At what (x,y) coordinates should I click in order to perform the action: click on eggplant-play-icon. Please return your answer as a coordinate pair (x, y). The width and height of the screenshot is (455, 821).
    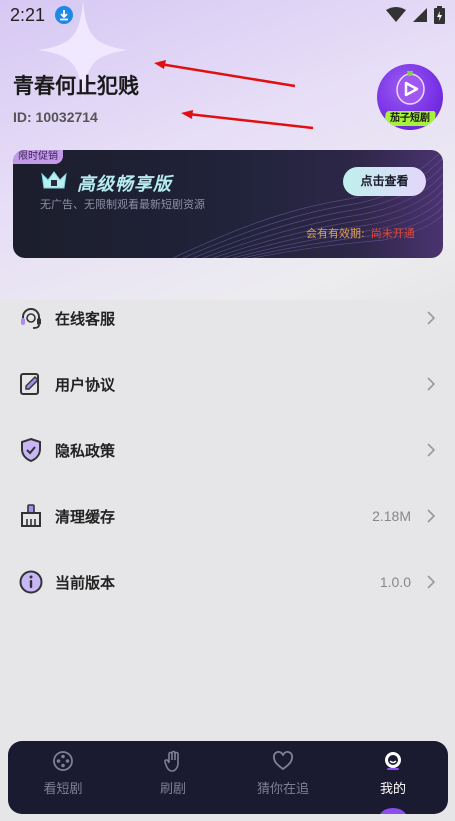
    Looking at the image, I should click on (410, 88).